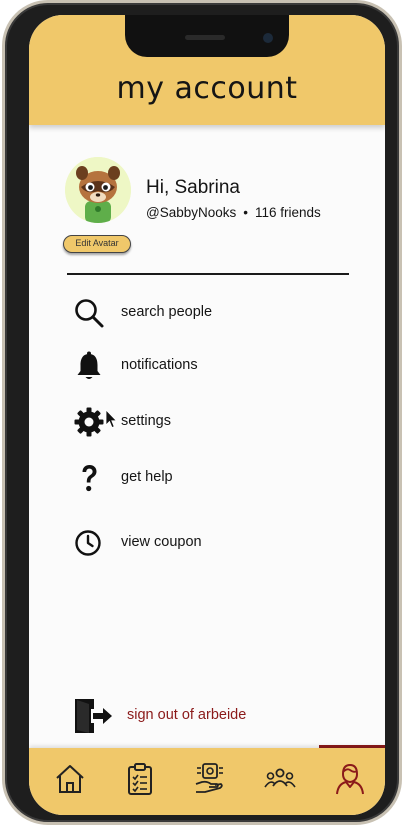  What do you see at coordinates (268, 38) in the screenshot?
I see `camera-icon` at bounding box center [268, 38].